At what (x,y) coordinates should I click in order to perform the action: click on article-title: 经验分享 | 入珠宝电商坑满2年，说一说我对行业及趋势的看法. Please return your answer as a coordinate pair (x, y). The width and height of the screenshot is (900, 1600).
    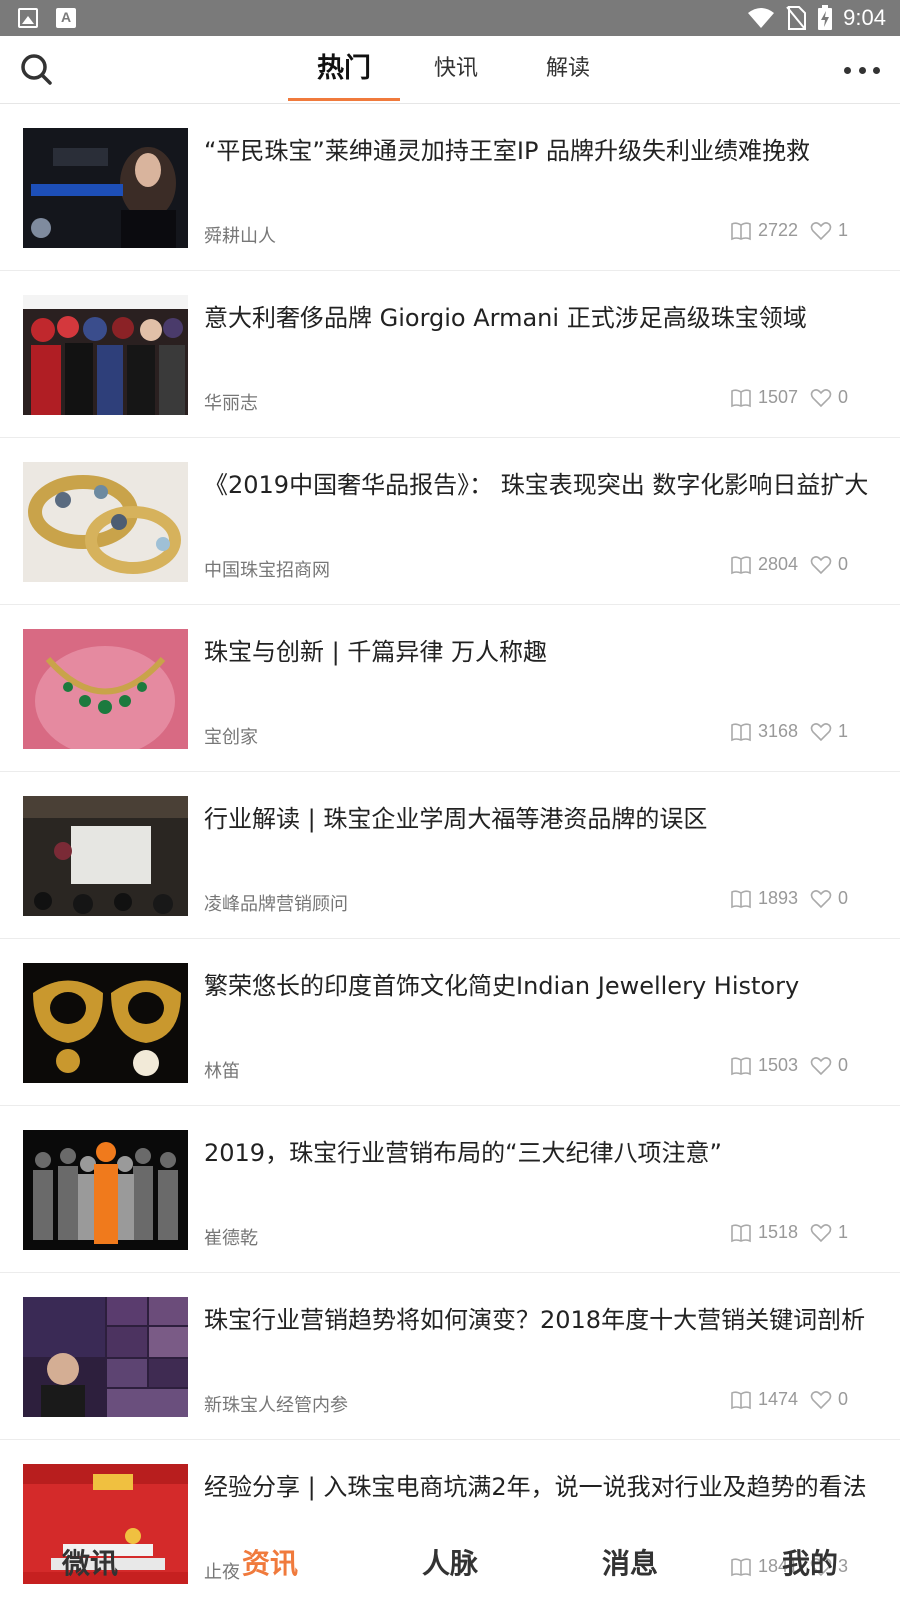
    Looking at the image, I should click on (544, 1487).